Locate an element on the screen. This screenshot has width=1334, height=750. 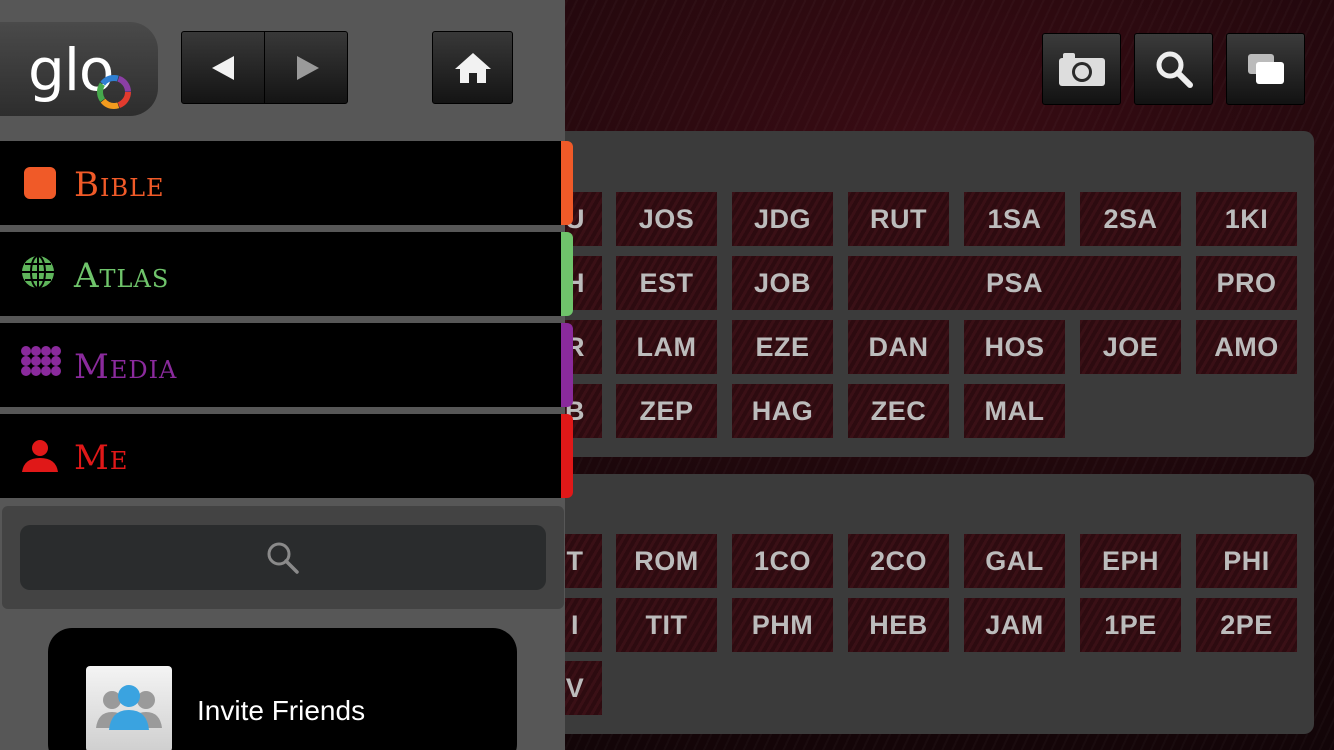
menu-item-atlas: Atlas is located at coordinates (286, 274).